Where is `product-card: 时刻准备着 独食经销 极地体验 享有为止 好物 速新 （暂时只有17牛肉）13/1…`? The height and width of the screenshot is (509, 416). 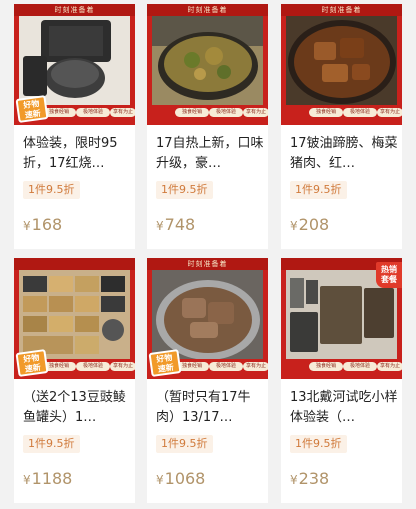 product-card: 时刻准备着 独食经销 极地体验 享有为止 好物 速新 （暂时只有17牛肉）13/1… is located at coordinates (207, 380).